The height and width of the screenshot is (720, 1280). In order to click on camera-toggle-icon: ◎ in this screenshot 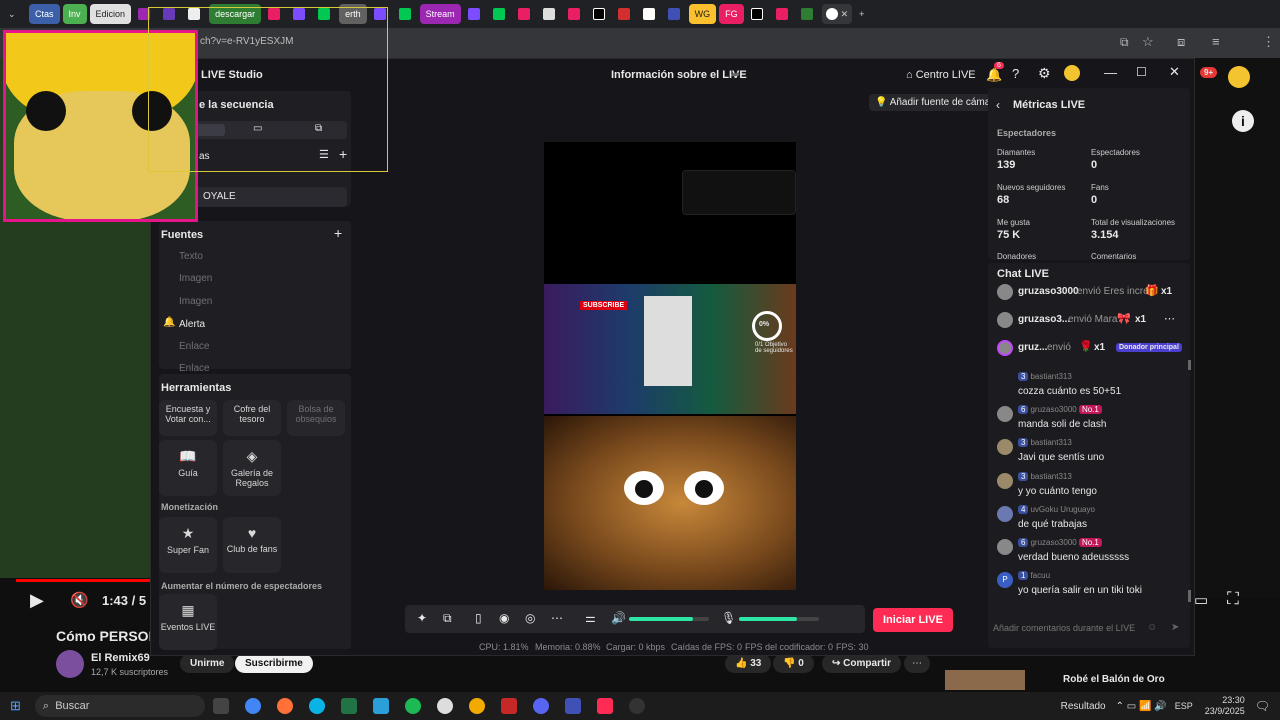, I will do `click(530, 618)`.